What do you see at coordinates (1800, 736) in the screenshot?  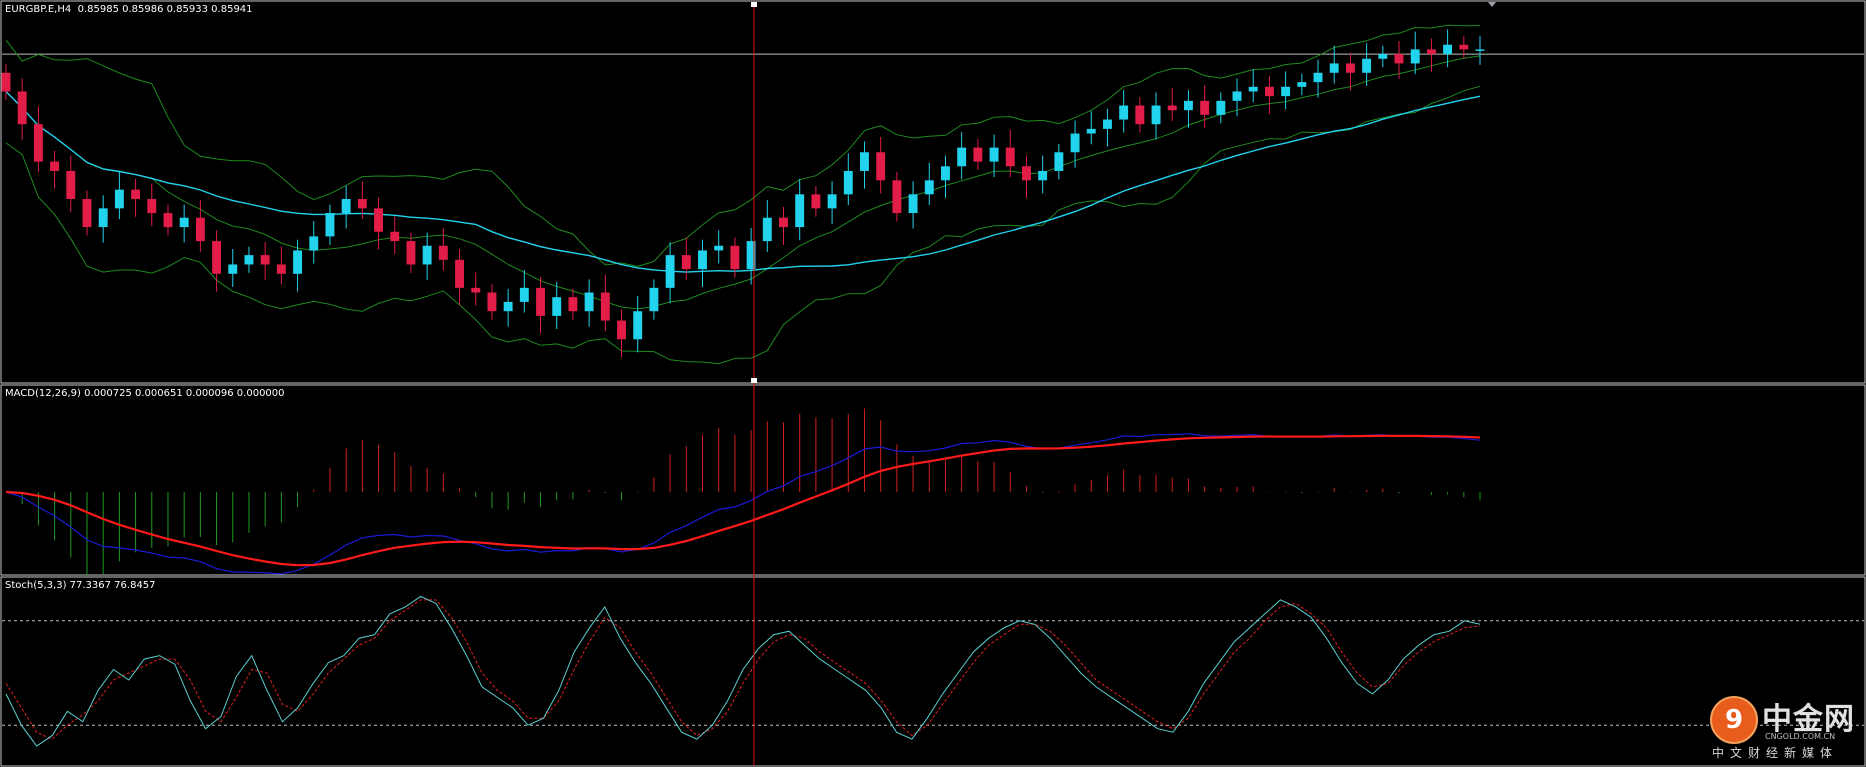 I see `watermark-url: CNGOLD.COM.CN` at bounding box center [1800, 736].